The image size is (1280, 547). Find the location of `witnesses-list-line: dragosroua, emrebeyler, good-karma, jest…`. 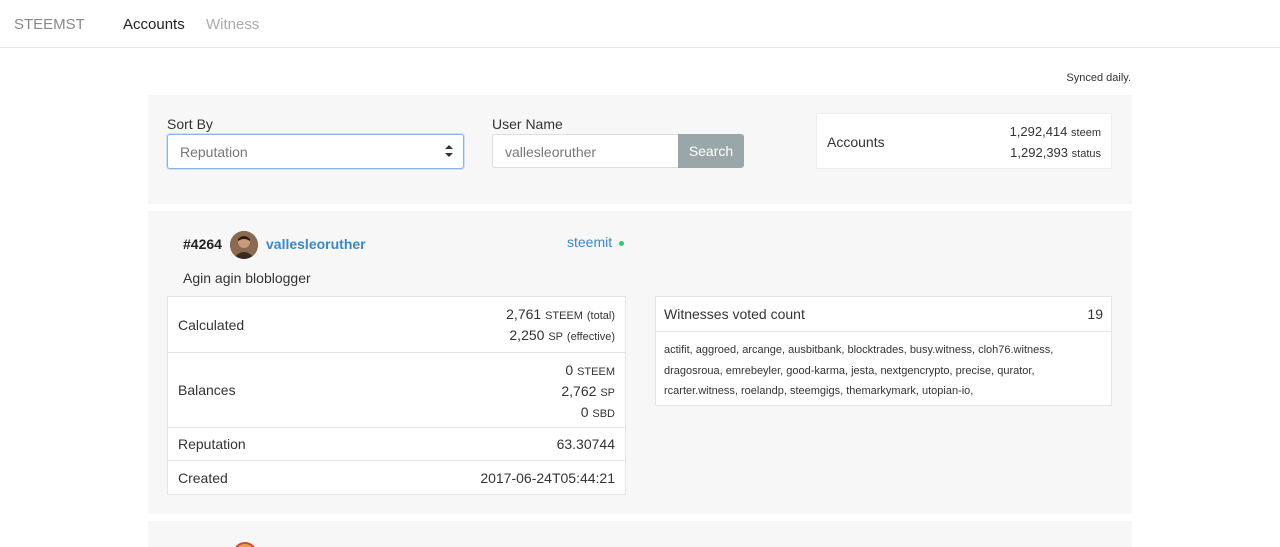

witnesses-list-line: dragosroua, emrebeyler, good-karma, jest… is located at coordinates (849, 370).